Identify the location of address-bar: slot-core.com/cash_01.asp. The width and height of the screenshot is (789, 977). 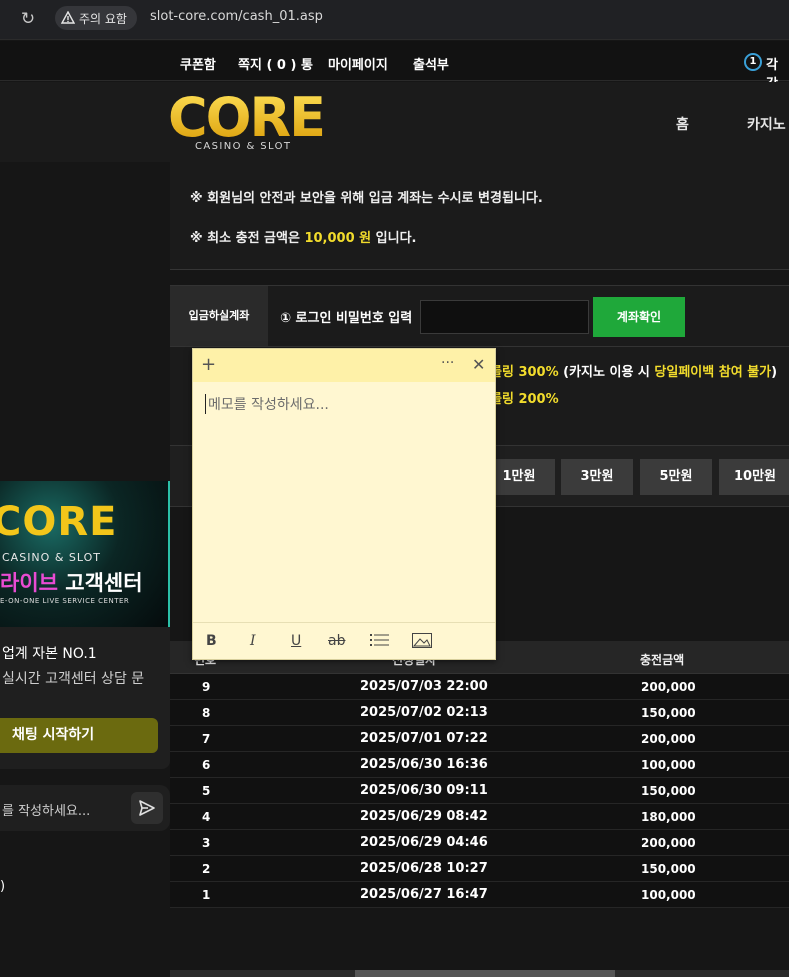
(236, 16).